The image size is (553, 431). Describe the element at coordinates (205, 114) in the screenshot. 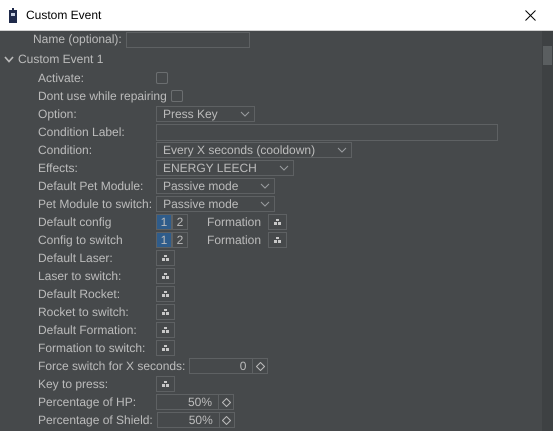

I see `dropdown: Press Key` at that location.